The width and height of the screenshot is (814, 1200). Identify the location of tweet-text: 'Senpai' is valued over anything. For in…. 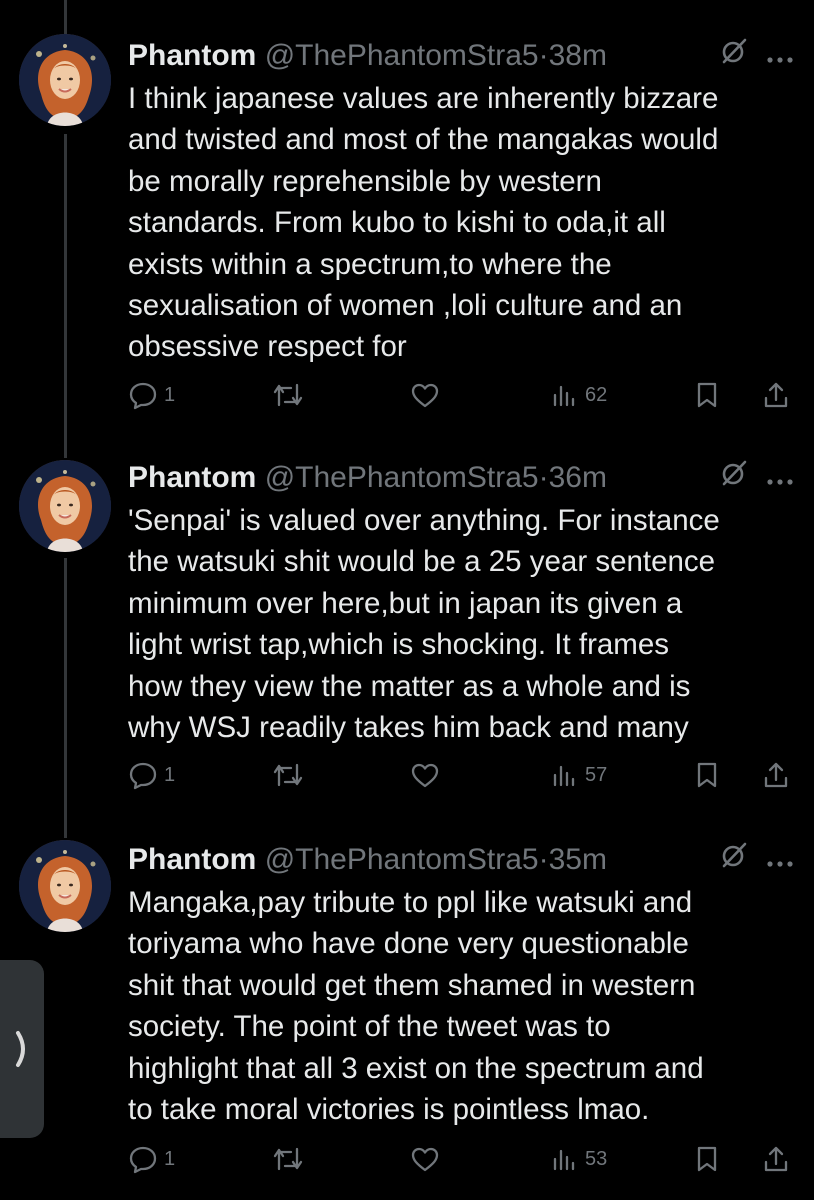
(424, 624).